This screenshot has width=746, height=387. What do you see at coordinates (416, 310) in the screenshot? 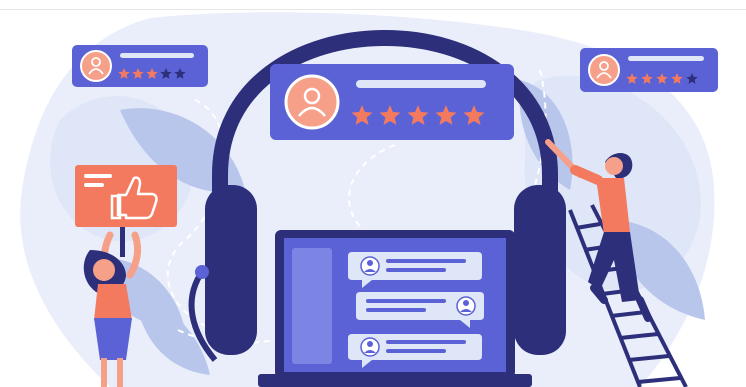
I see `chat-bubbles` at bounding box center [416, 310].